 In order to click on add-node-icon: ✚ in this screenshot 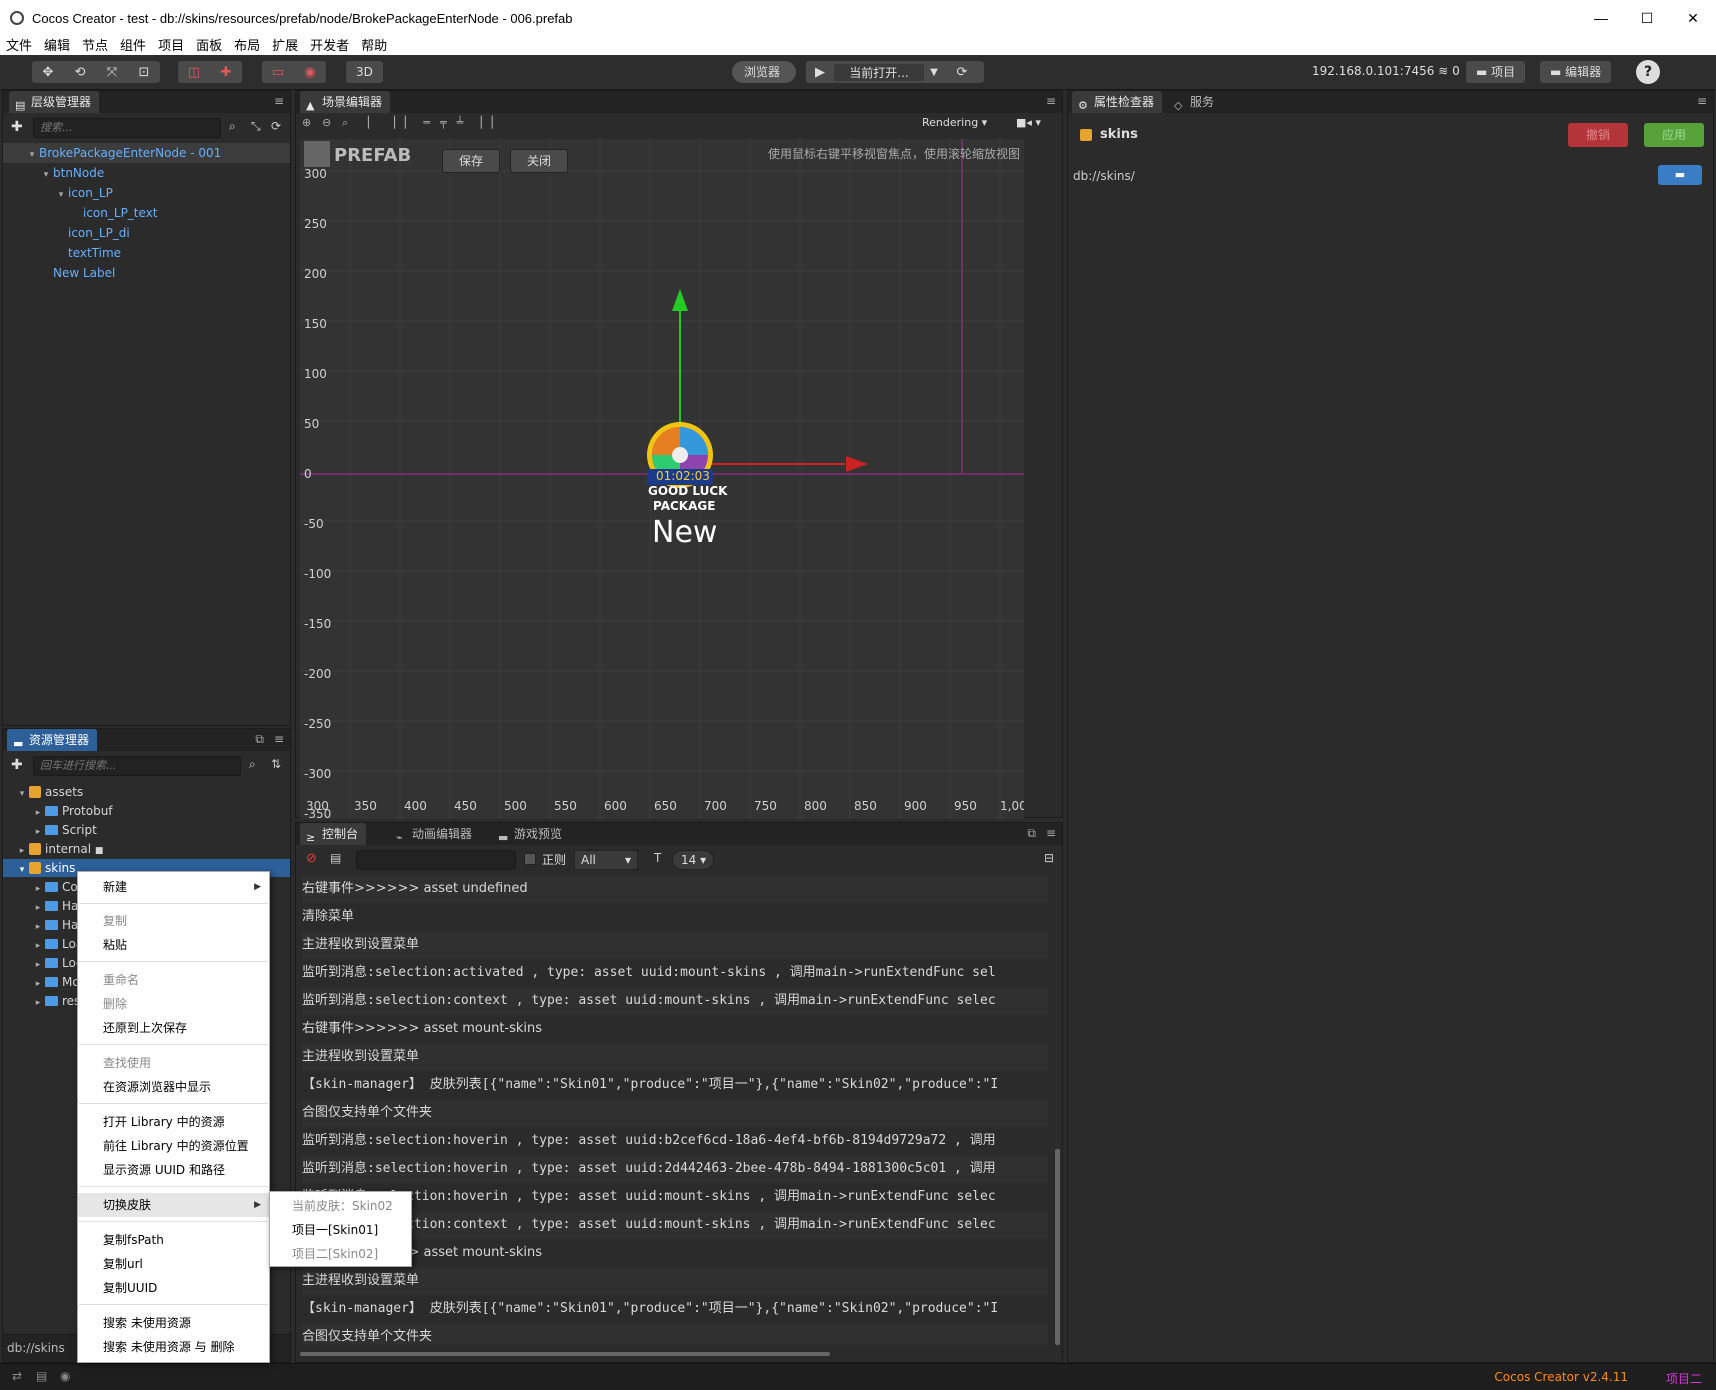, I will do `click(17, 127)`.